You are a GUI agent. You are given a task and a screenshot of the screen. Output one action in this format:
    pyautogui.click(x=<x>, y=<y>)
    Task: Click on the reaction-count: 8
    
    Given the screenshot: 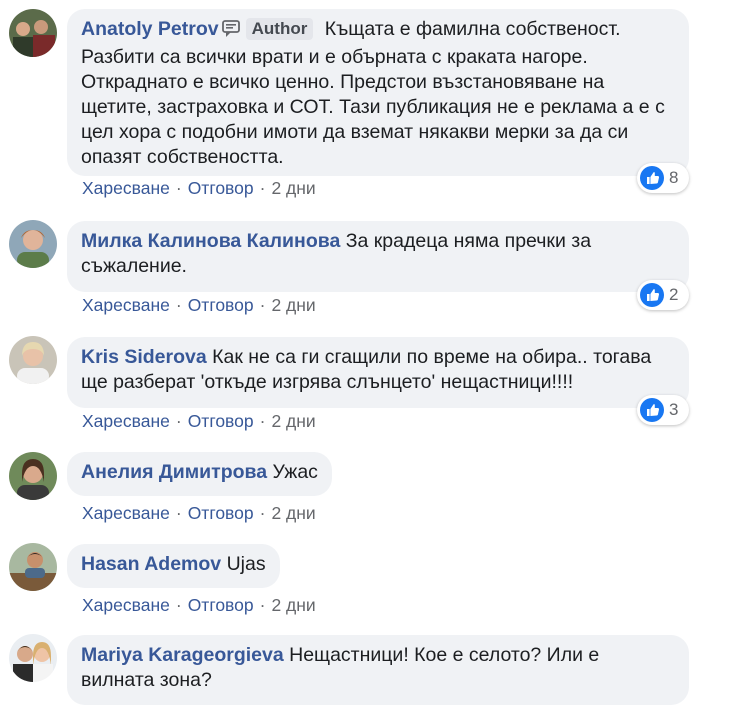 What is the action you would take?
    pyautogui.click(x=674, y=177)
    